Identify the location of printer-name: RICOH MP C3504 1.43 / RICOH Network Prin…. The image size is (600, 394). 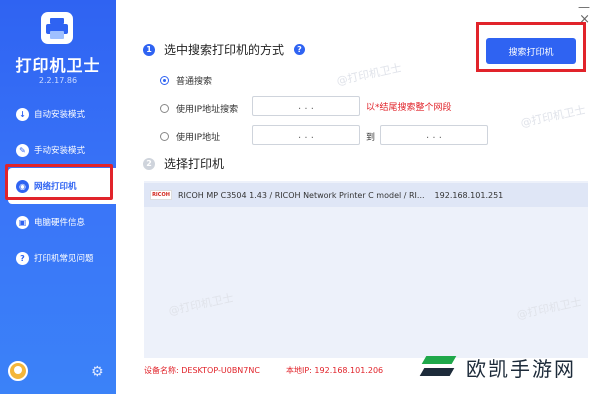
(301, 195).